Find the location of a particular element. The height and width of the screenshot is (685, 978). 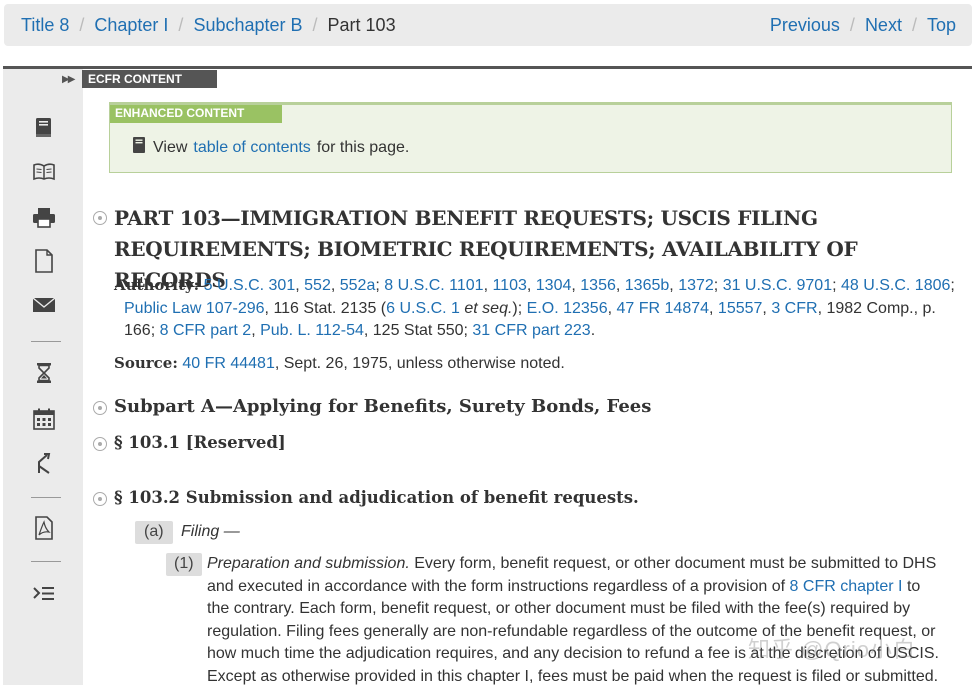

paragraph-number: (a) is located at coordinates (154, 532).